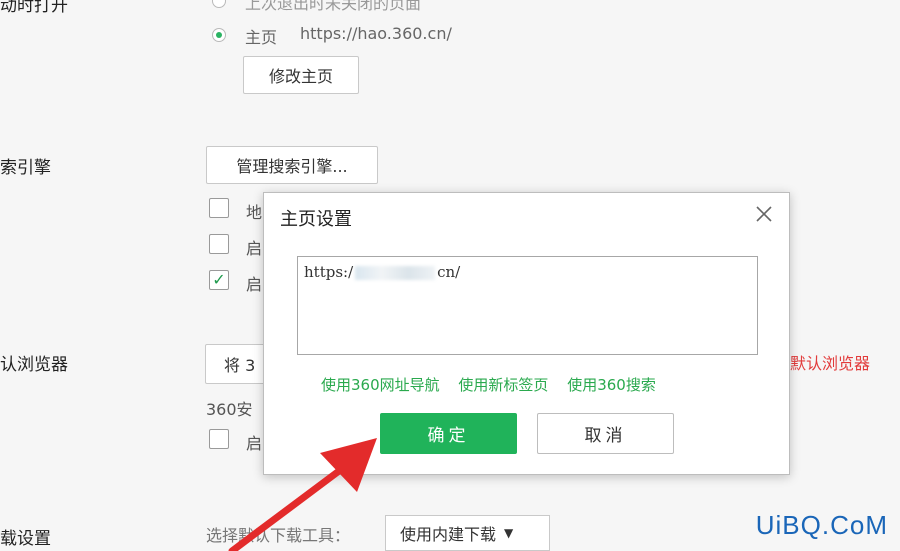 Image resolution: width=900 pixels, height=551 pixels. I want to click on red-arrow-annotation, so click(302, 494).